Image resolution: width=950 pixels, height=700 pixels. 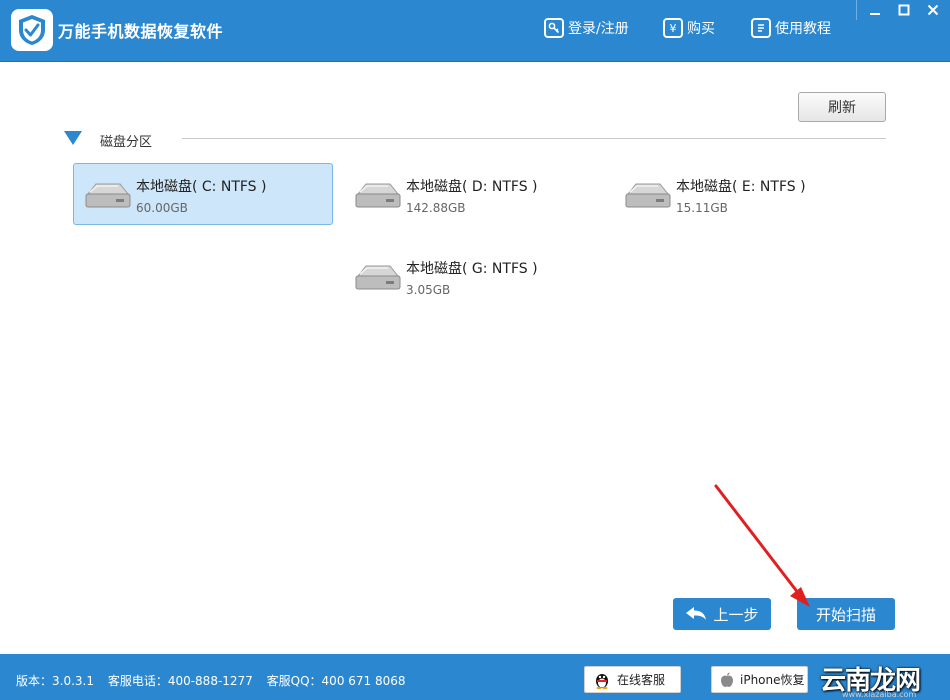 What do you see at coordinates (842, 107) in the screenshot?
I see `refresh-button: 刷新` at bounding box center [842, 107].